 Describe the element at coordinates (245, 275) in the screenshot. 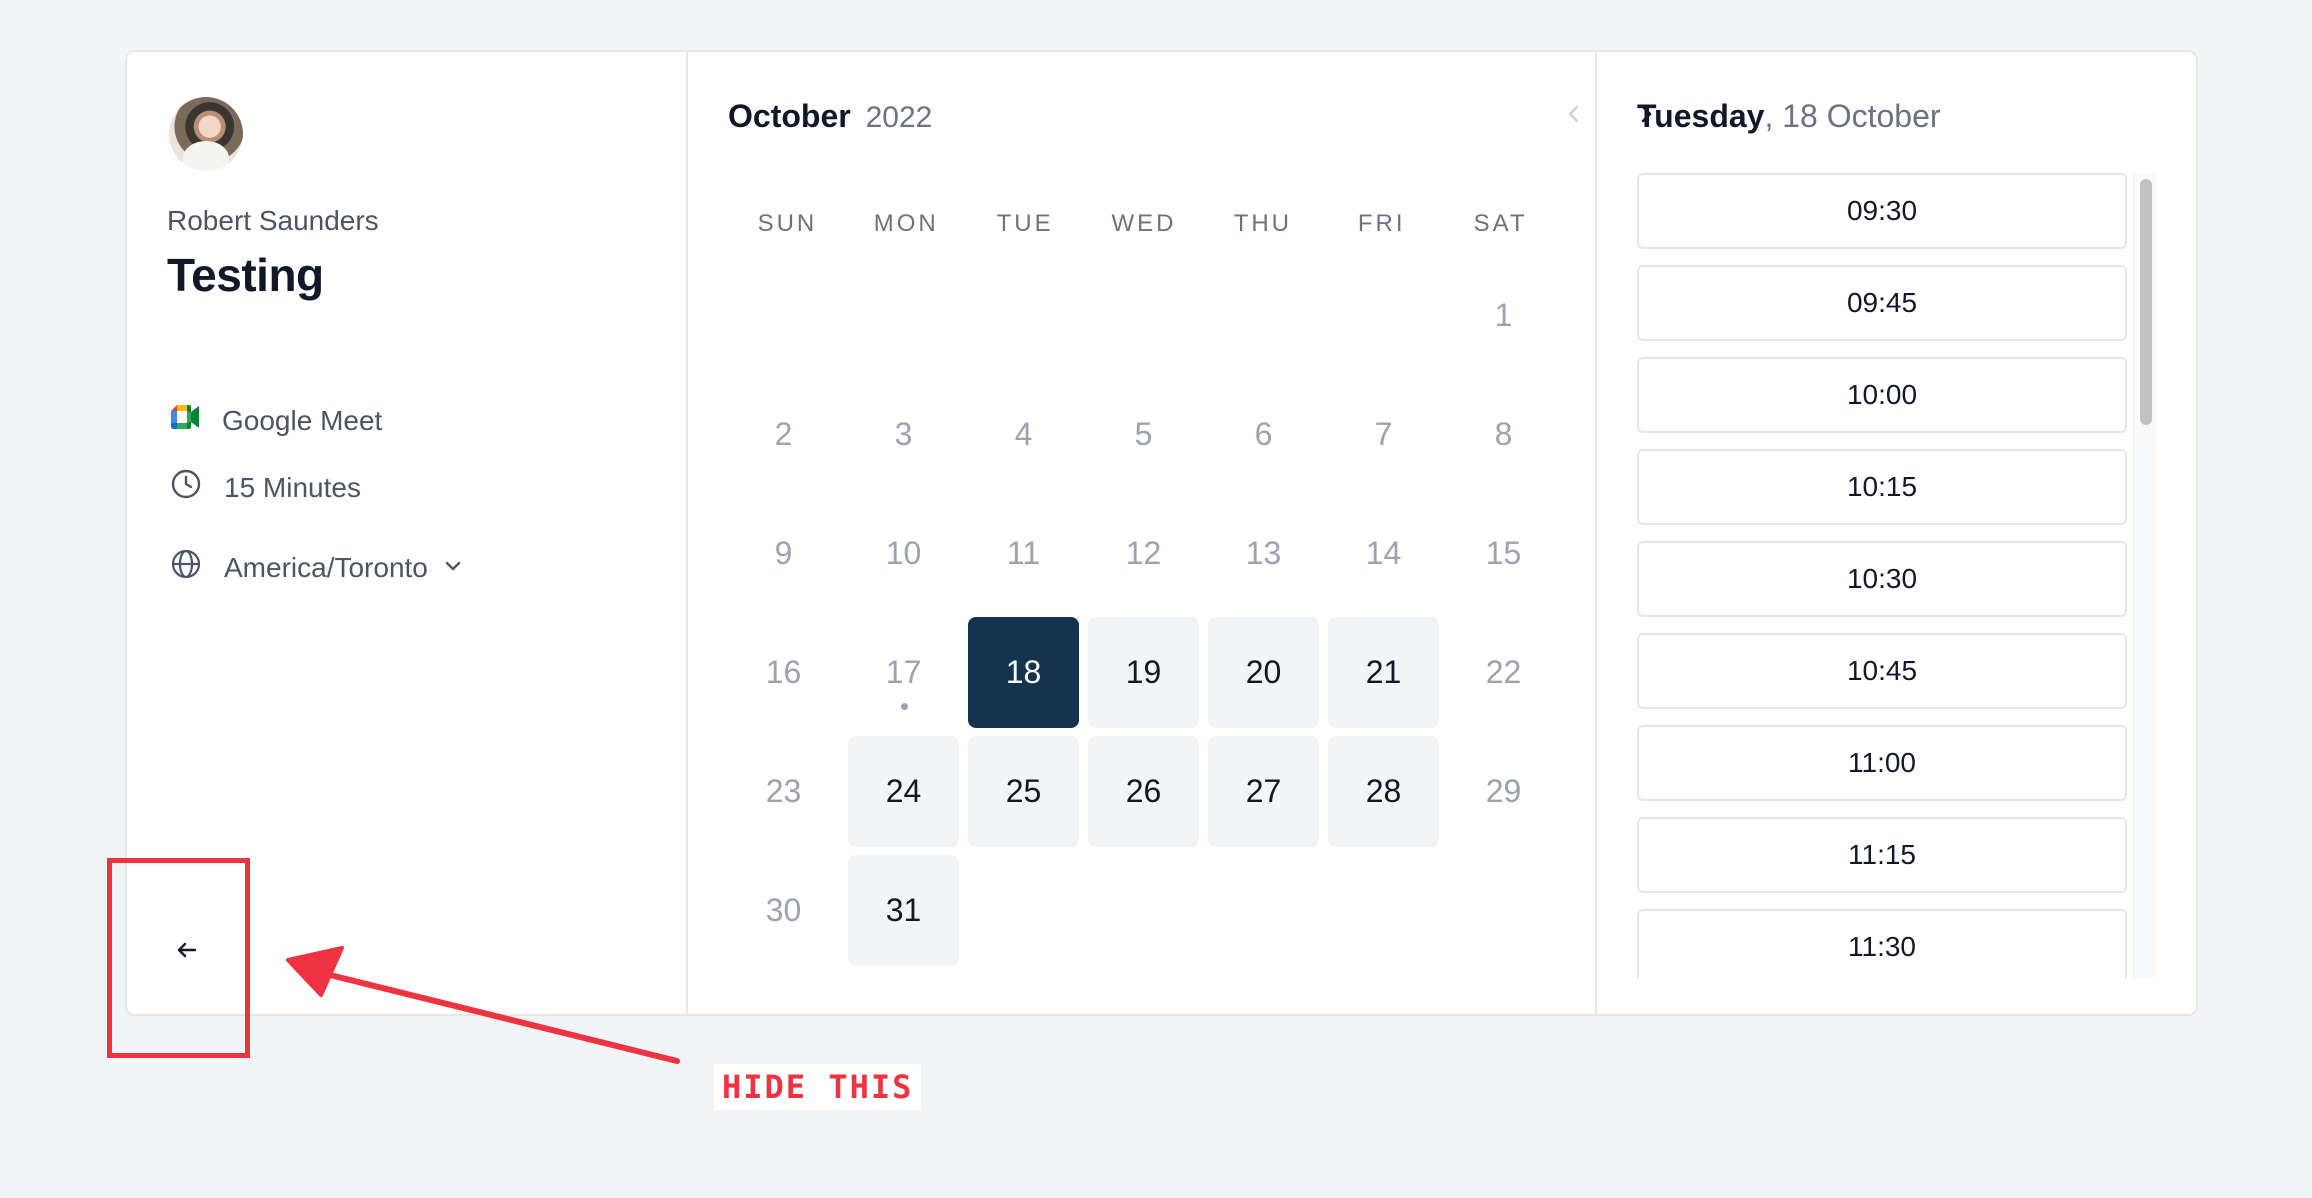

I see `event-title: Testing` at that location.